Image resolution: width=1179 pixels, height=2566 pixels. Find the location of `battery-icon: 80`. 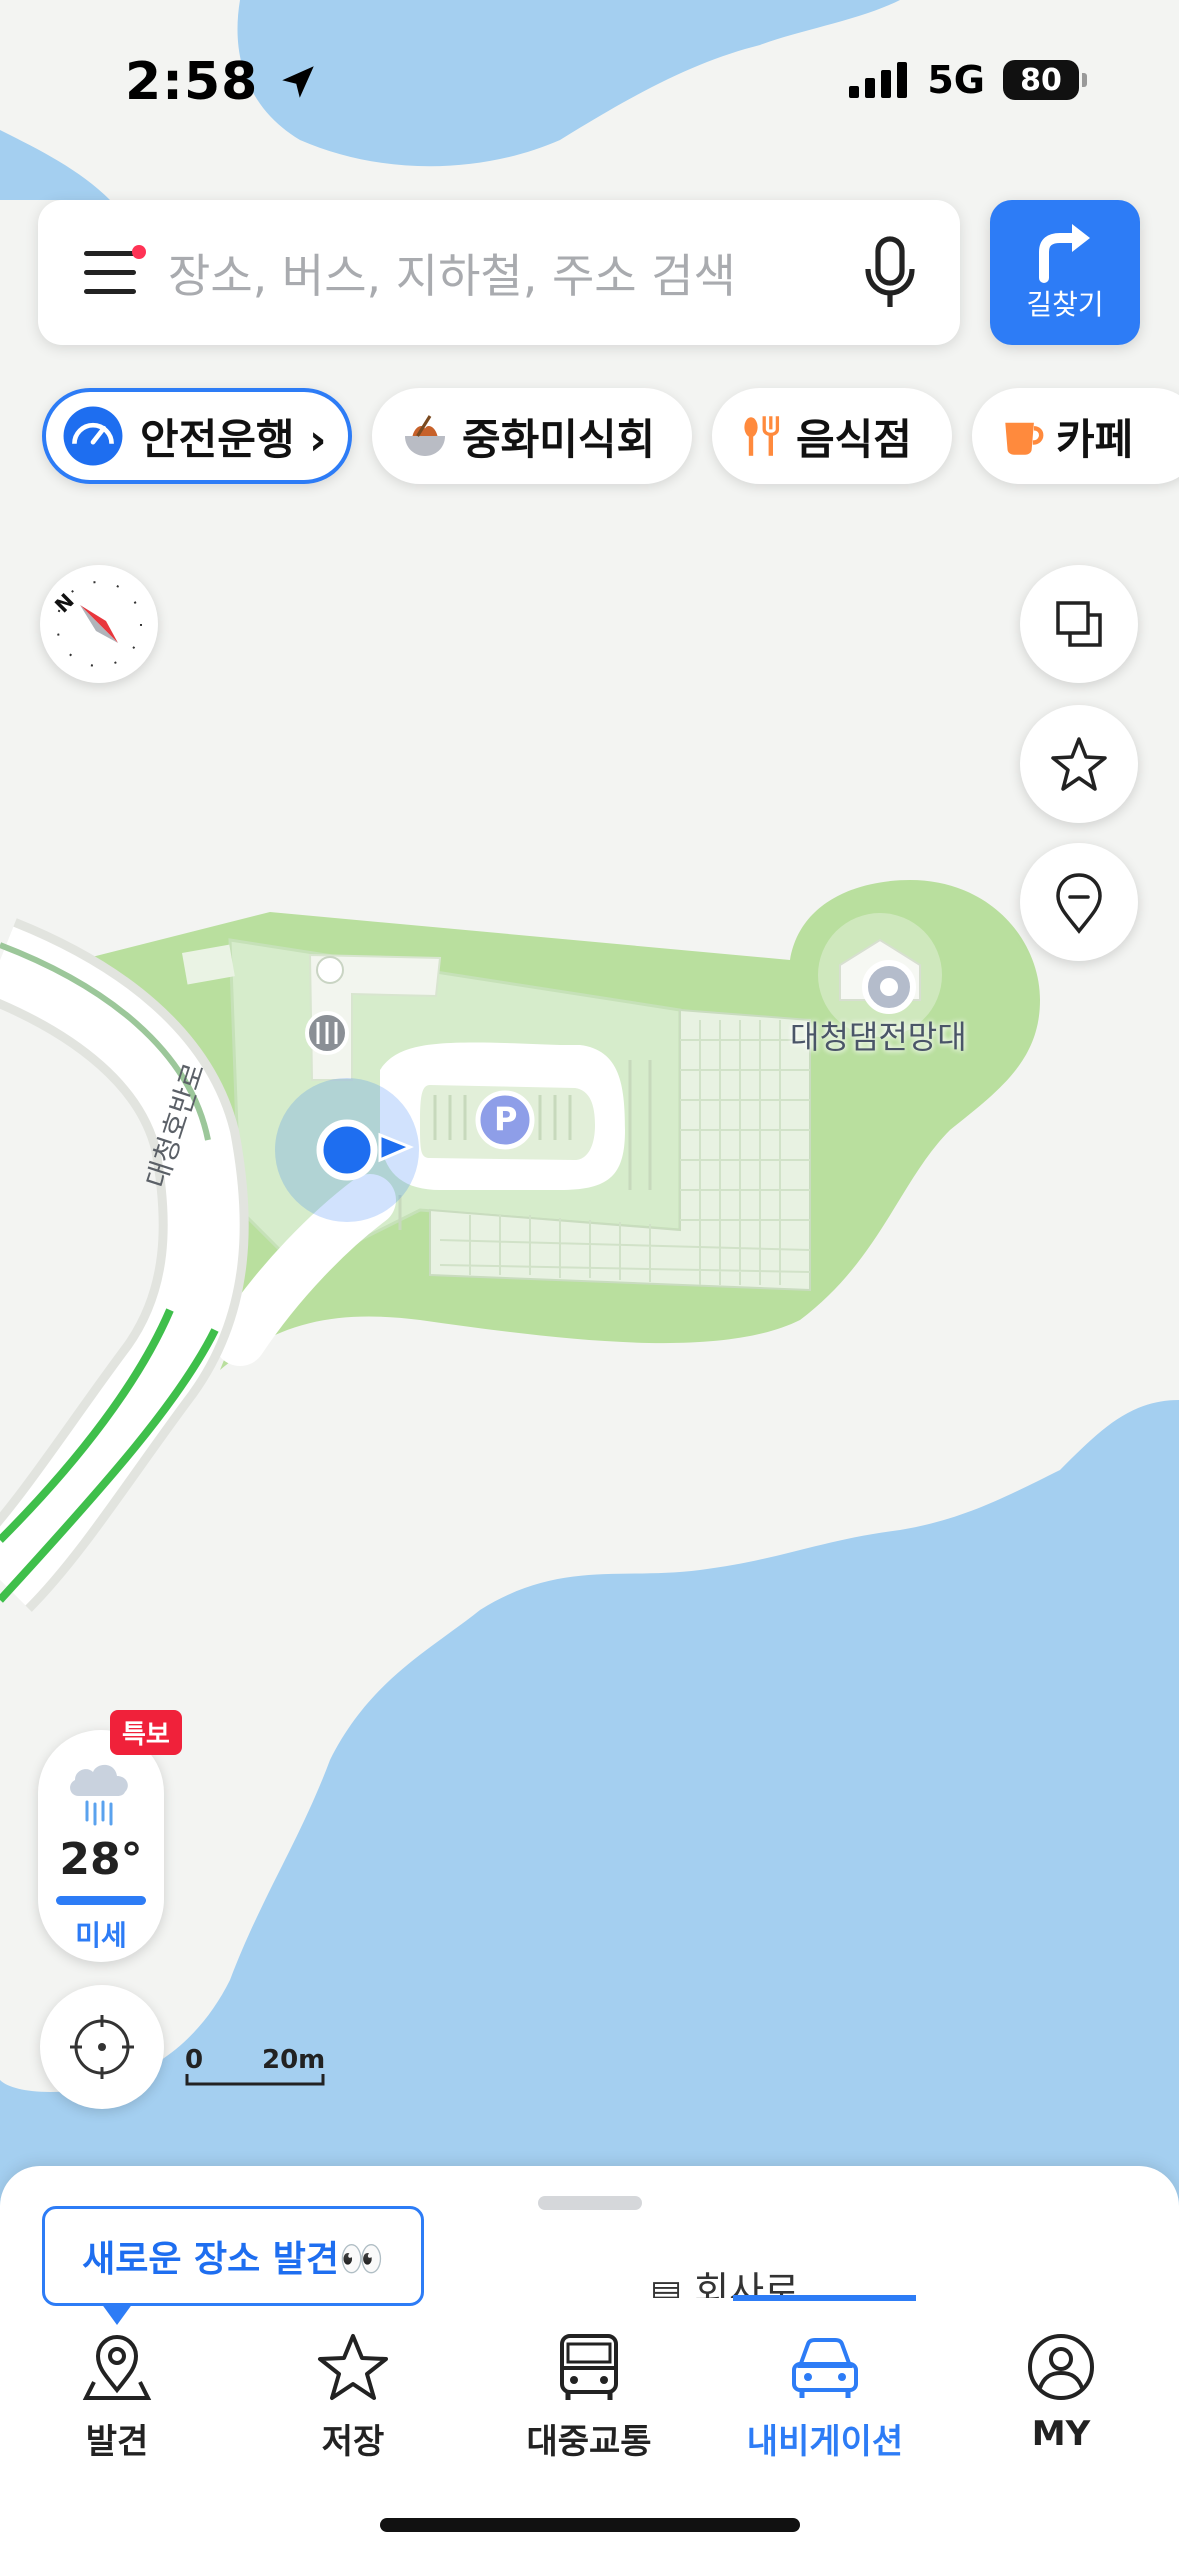

battery-icon: 80 is located at coordinates (1045, 80).